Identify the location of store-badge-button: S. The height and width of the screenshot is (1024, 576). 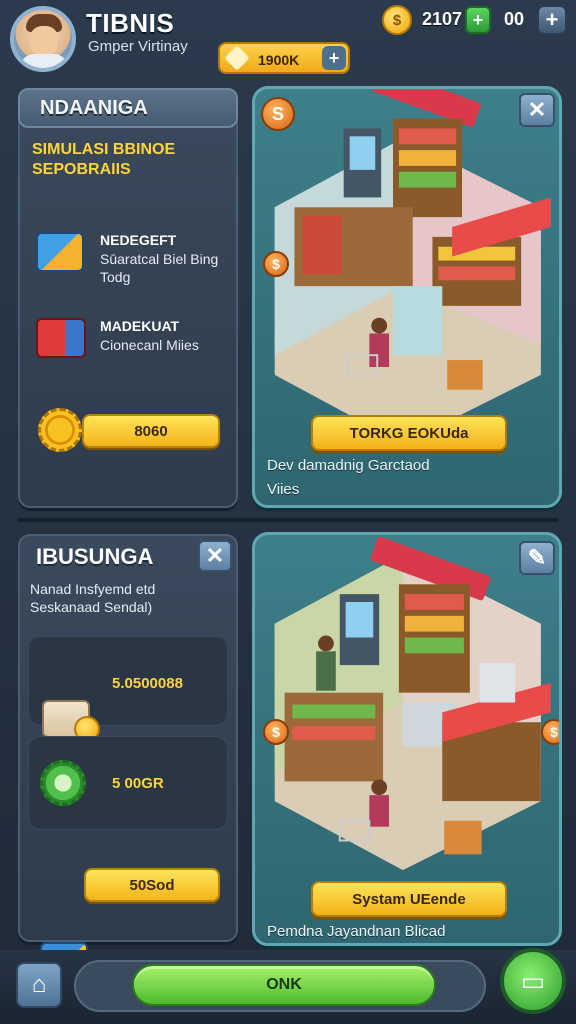
(278, 114).